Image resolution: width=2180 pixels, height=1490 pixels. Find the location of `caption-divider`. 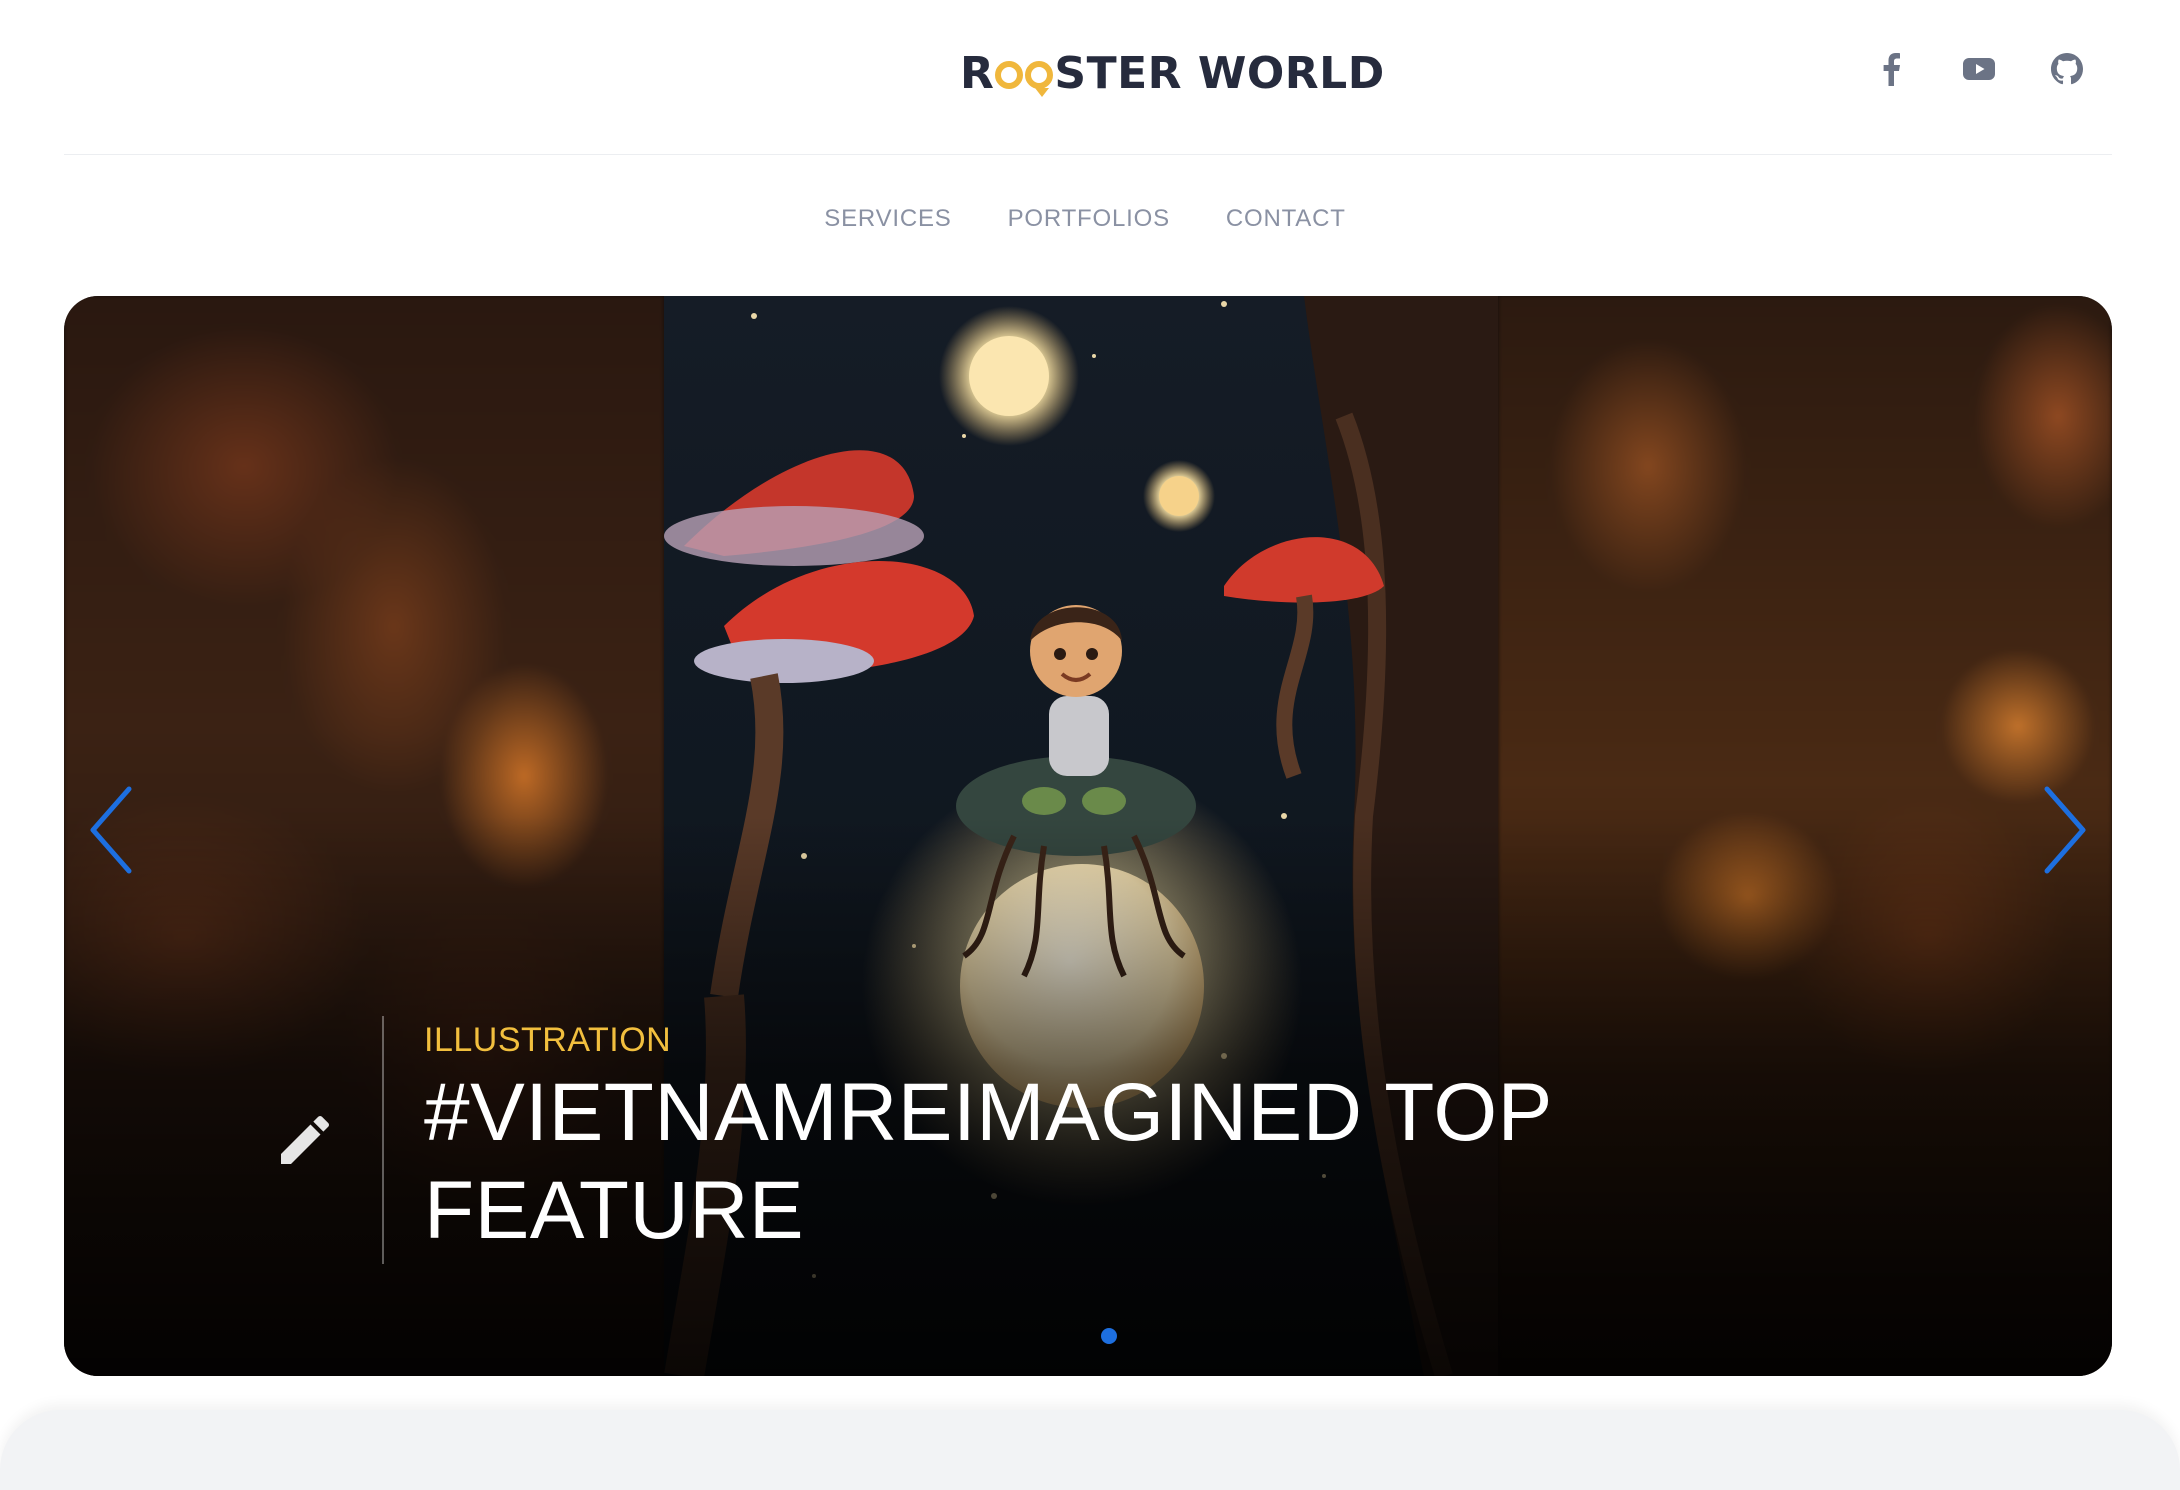

caption-divider is located at coordinates (383, 1140).